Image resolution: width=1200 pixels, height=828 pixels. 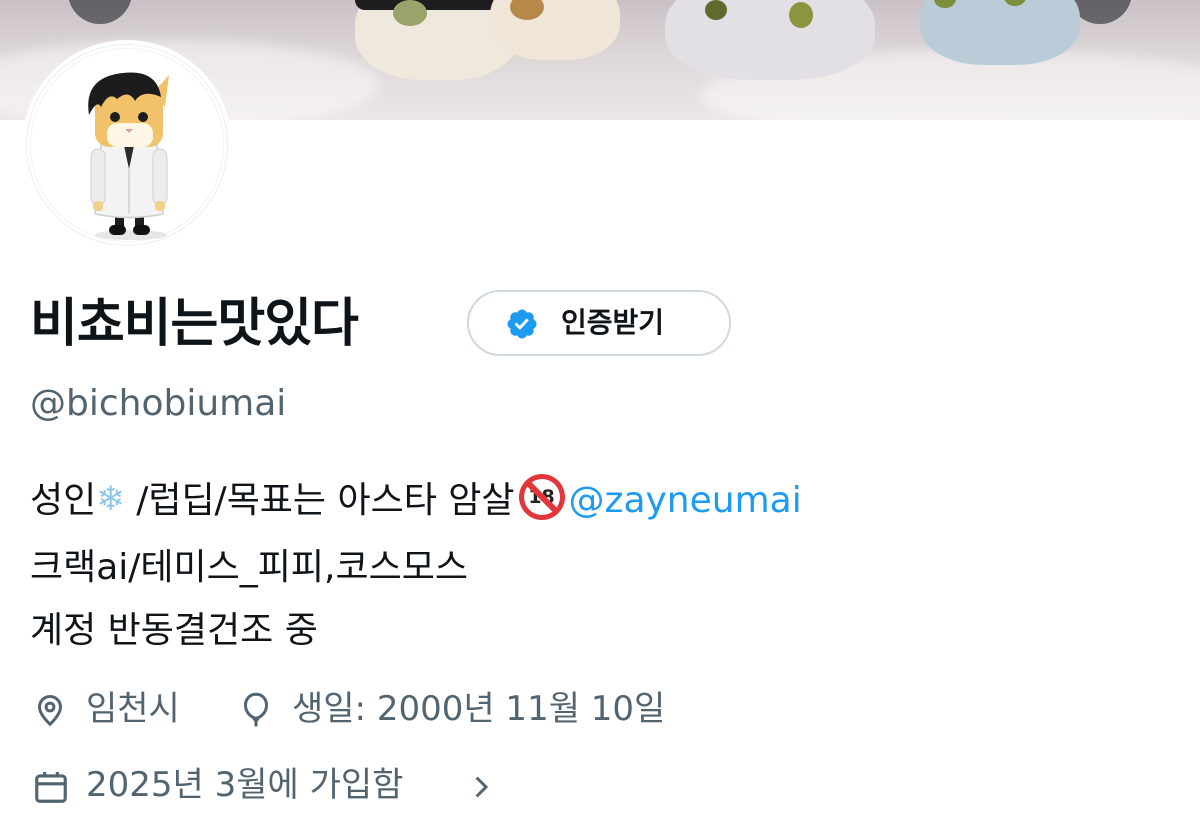 What do you see at coordinates (479, 709) in the screenshot?
I see `birthday-text: 생일: 2000년 11월 10일` at bounding box center [479, 709].